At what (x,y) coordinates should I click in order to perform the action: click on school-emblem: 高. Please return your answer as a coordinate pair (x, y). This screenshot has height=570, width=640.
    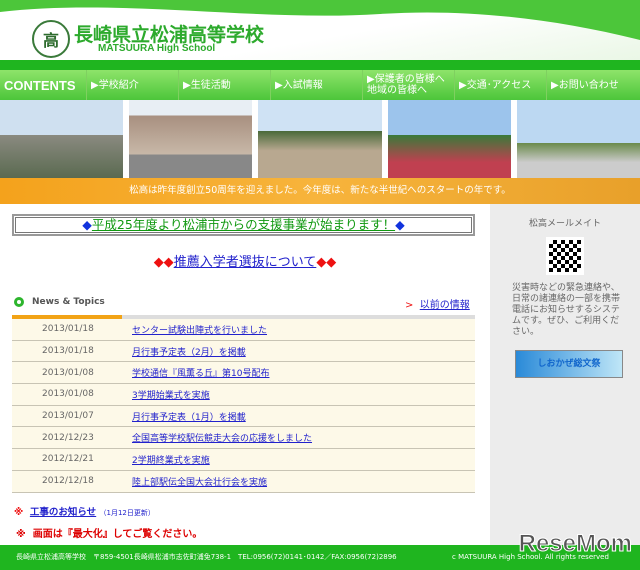
    Looking at the image, I should click on (51, 39).